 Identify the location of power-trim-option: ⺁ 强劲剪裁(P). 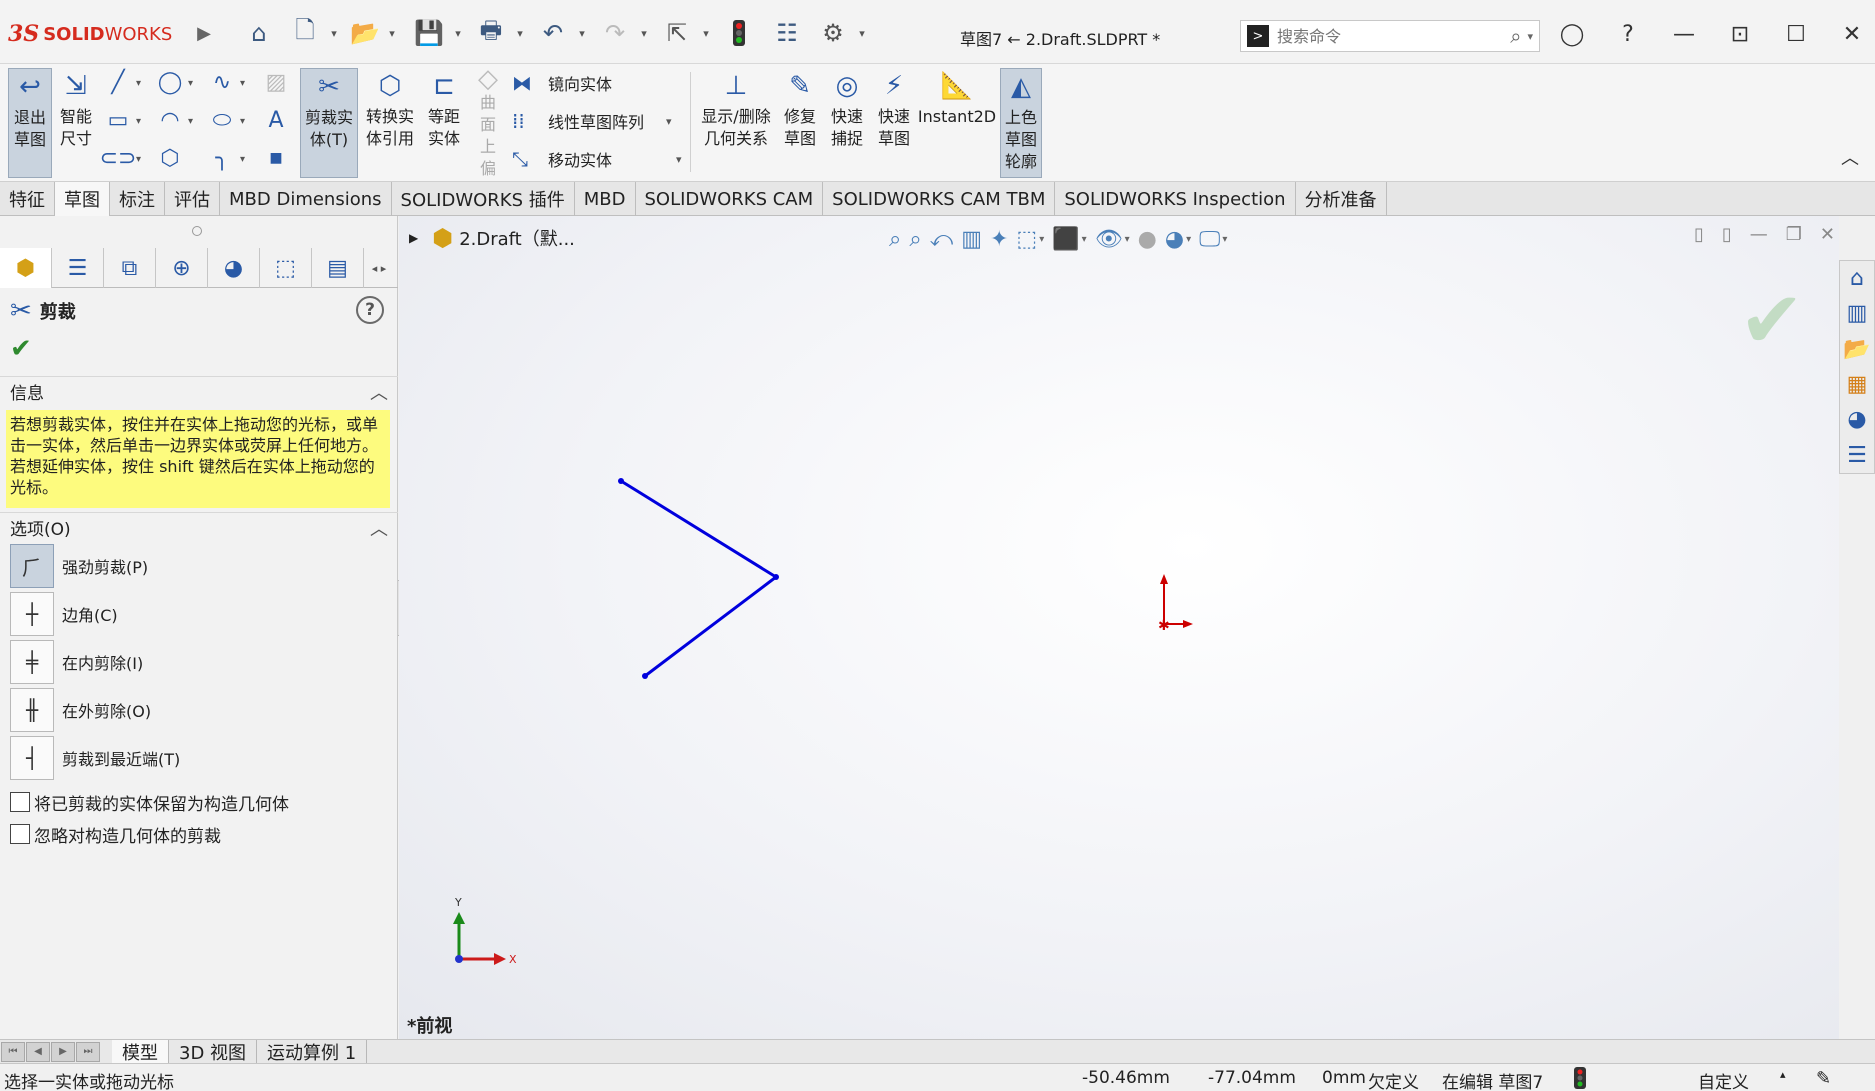
(79, 566).